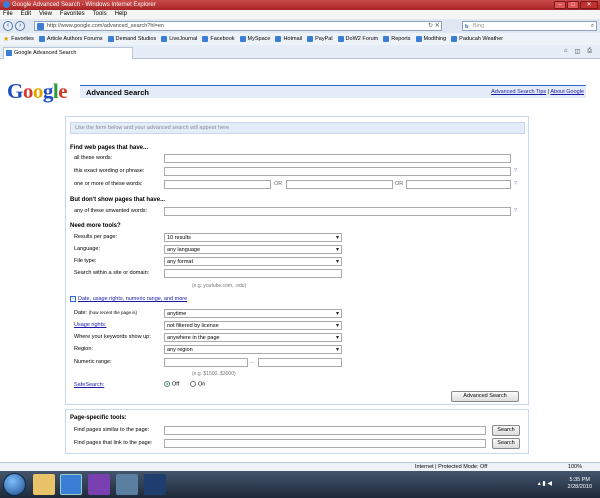 The height and width of the screenshot is (498, 600). Describe the element at coordinates (72, 14) in the screenshot. I see `menu-favorites: Favorites` at that location.